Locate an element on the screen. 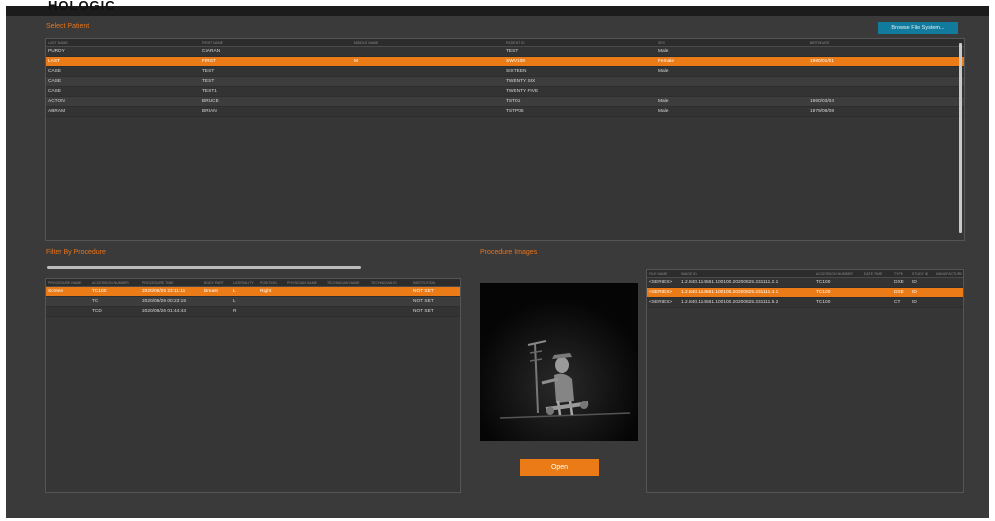 Image resolution: width=995 pixels, height=521 pixels. table-cell: ABRAM is located at coordinates (57, 111).